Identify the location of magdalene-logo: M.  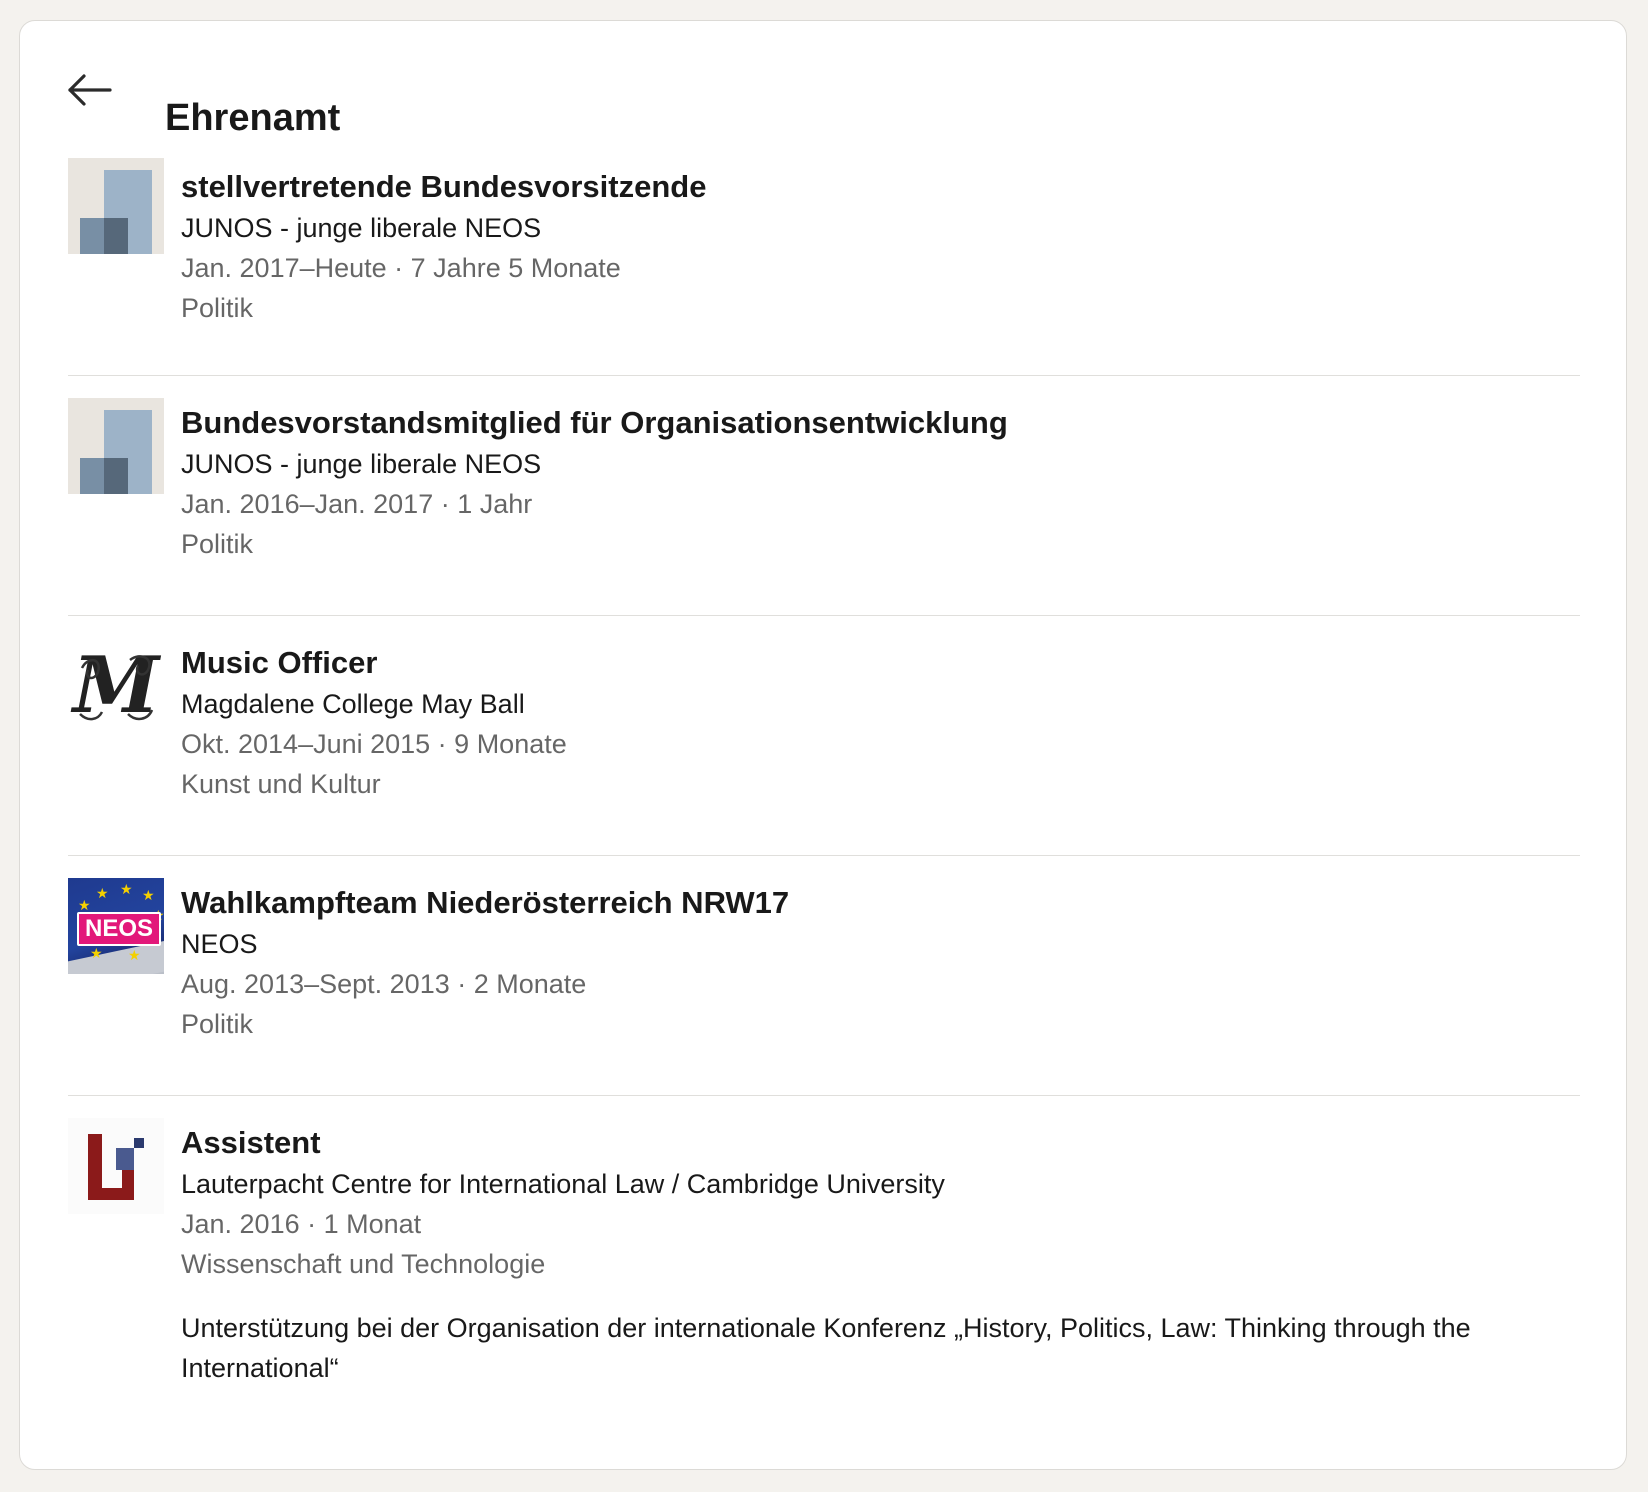
(116, 686).